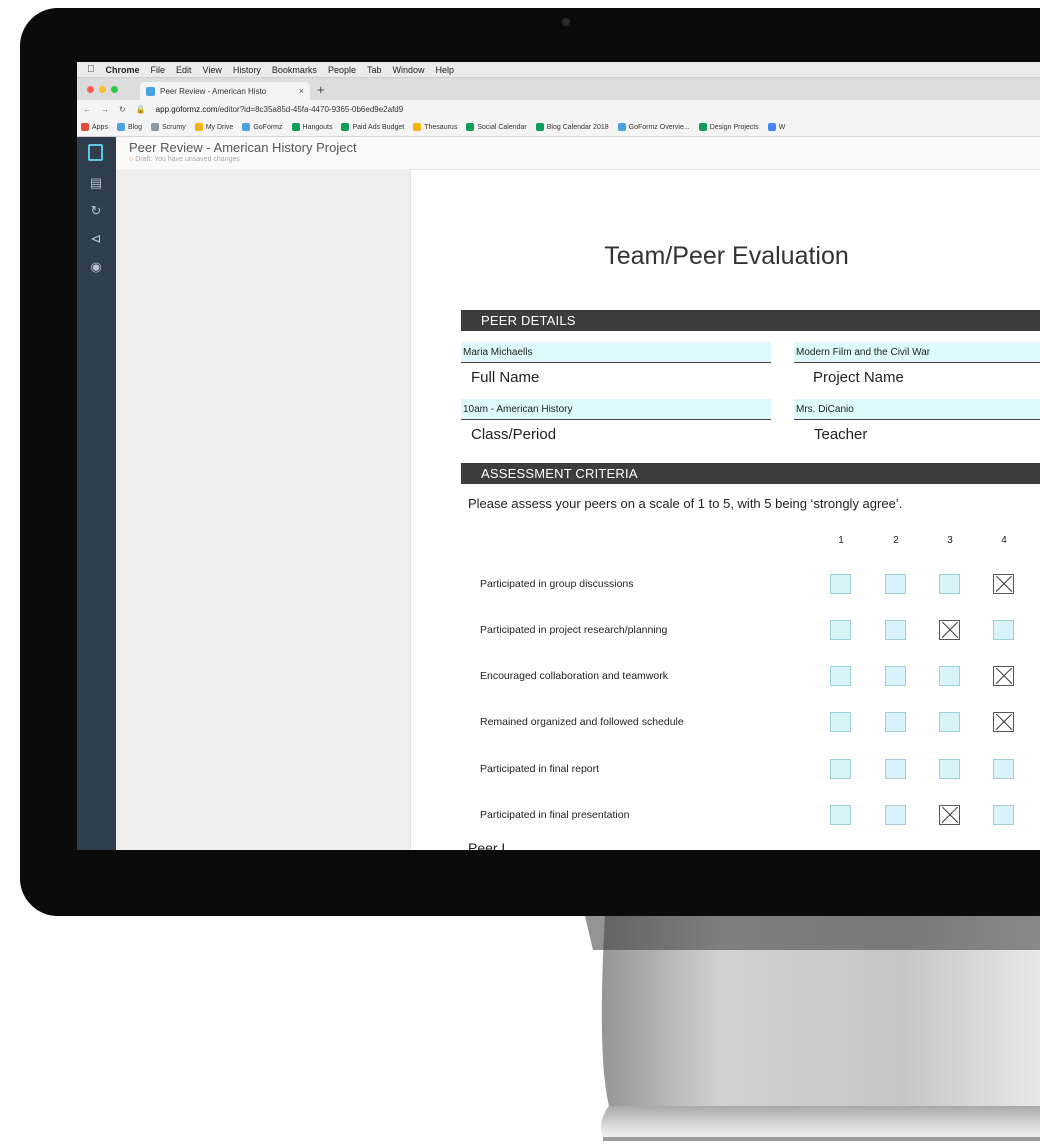 The height and width of the screenshot is (1147, 1040). I want to click on form-list-icon: ▤, so click(96, 182).